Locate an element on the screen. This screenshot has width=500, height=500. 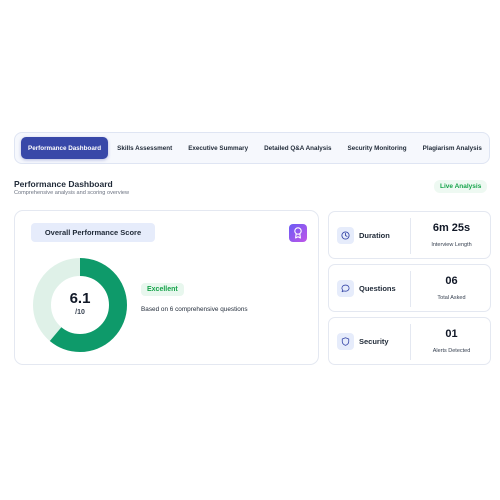
award-ribbon-icon is located at coordinates (298, 233).